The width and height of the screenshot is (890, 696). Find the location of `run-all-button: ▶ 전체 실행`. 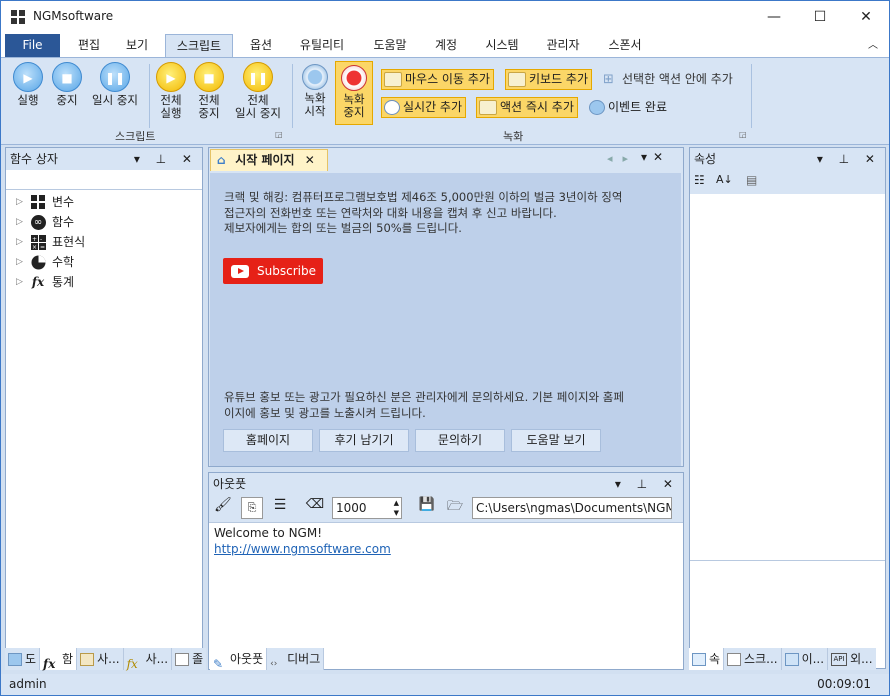

run-all-button: ▶ 전체 실행 is located at coordinates (171, 91).